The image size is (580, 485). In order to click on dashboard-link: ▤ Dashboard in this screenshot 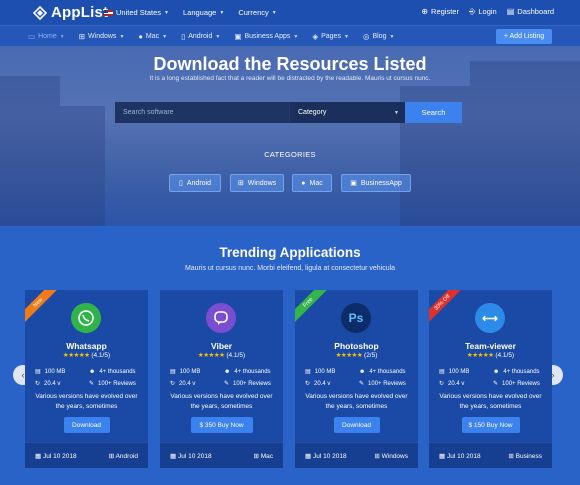, I will do `click(530, 12)`.